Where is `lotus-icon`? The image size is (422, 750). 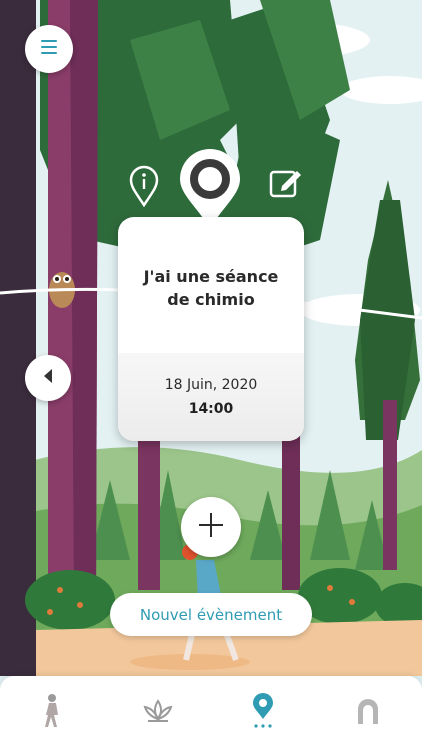
lotus-icon is located at coordinates (158, 713).